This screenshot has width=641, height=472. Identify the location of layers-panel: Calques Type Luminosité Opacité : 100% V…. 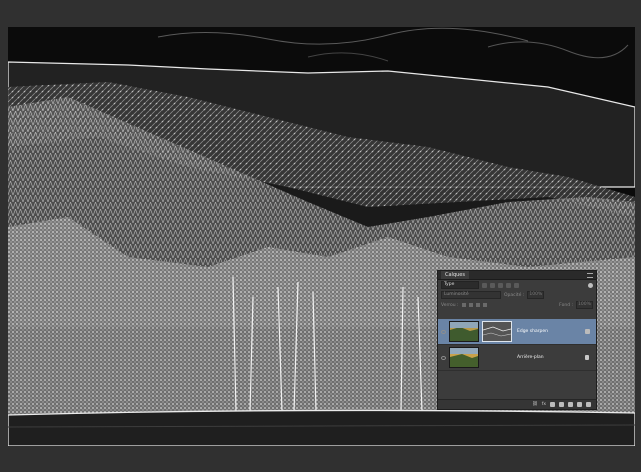
(517, 340).